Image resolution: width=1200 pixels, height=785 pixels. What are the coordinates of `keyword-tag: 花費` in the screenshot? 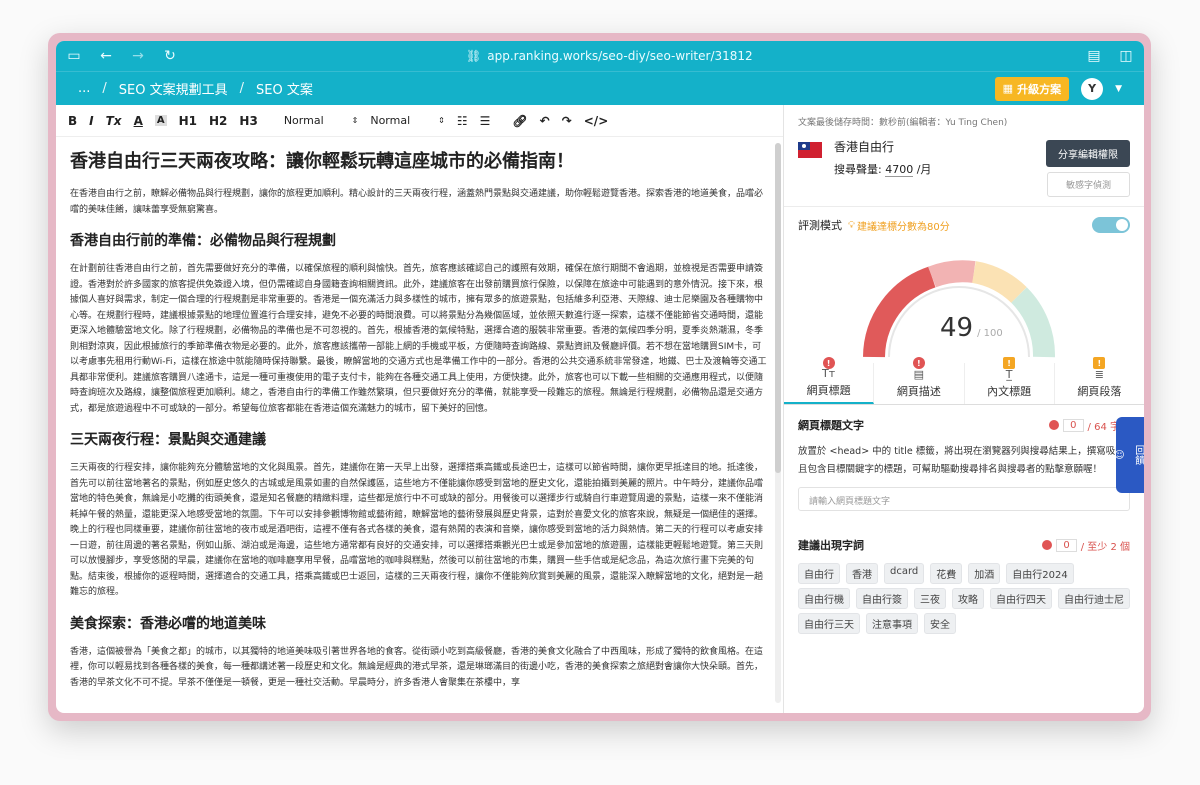 It's located at (946, 573).